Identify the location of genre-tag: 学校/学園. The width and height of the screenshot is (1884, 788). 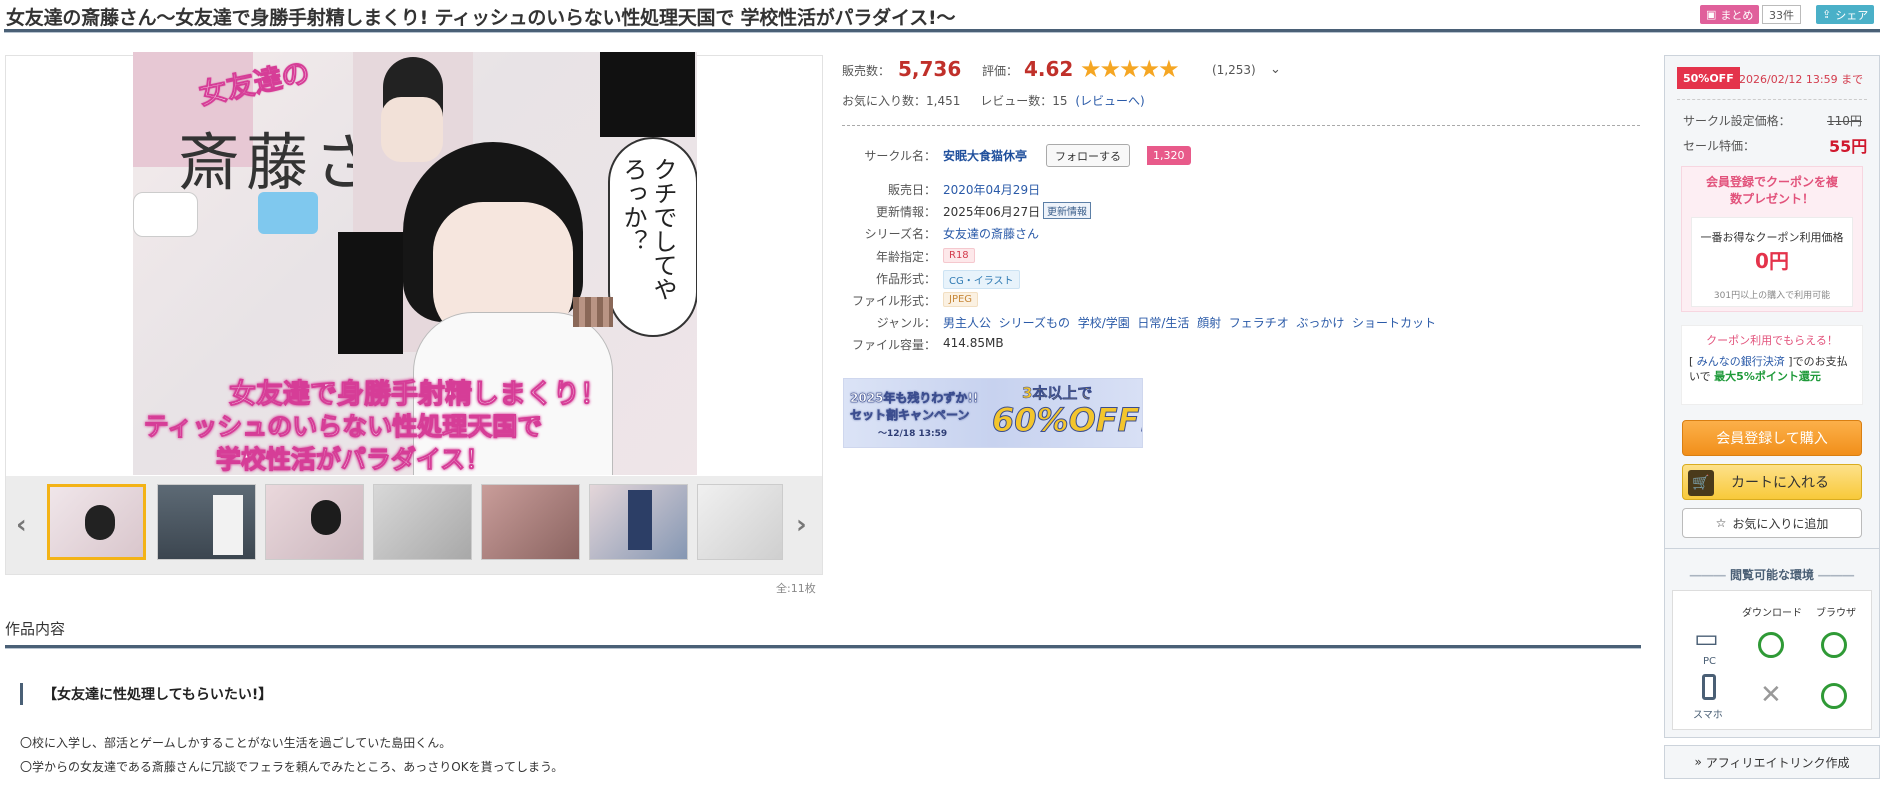
(1104, 323).